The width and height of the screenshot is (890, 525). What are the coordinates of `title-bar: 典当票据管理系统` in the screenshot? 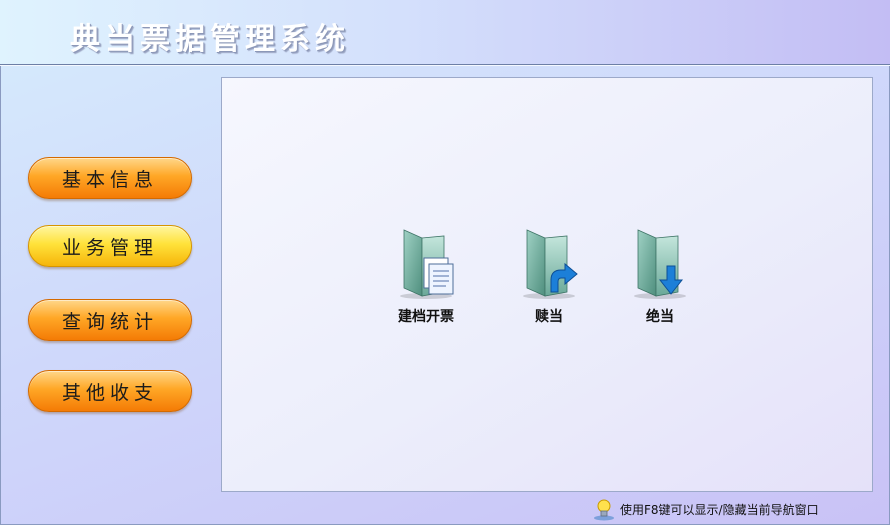 It's located at (445, 32).